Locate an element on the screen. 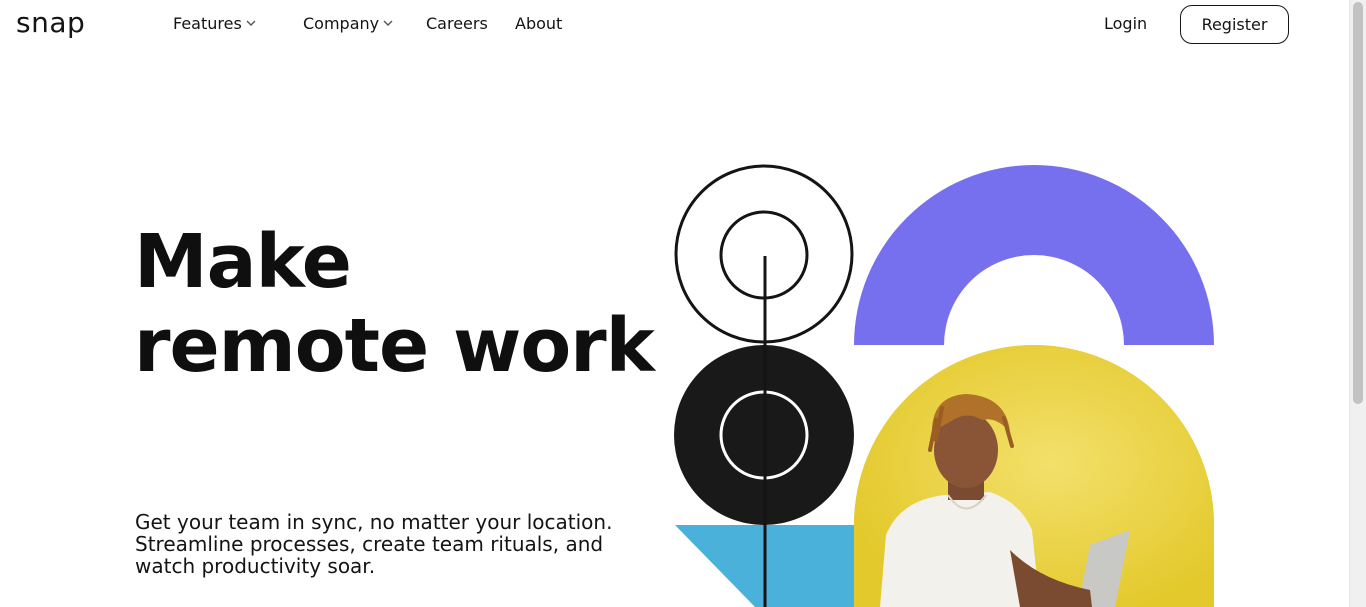 The height and width of the screenshot is (607, 1366). login-link: Login is located at coordinates (1125, 23).